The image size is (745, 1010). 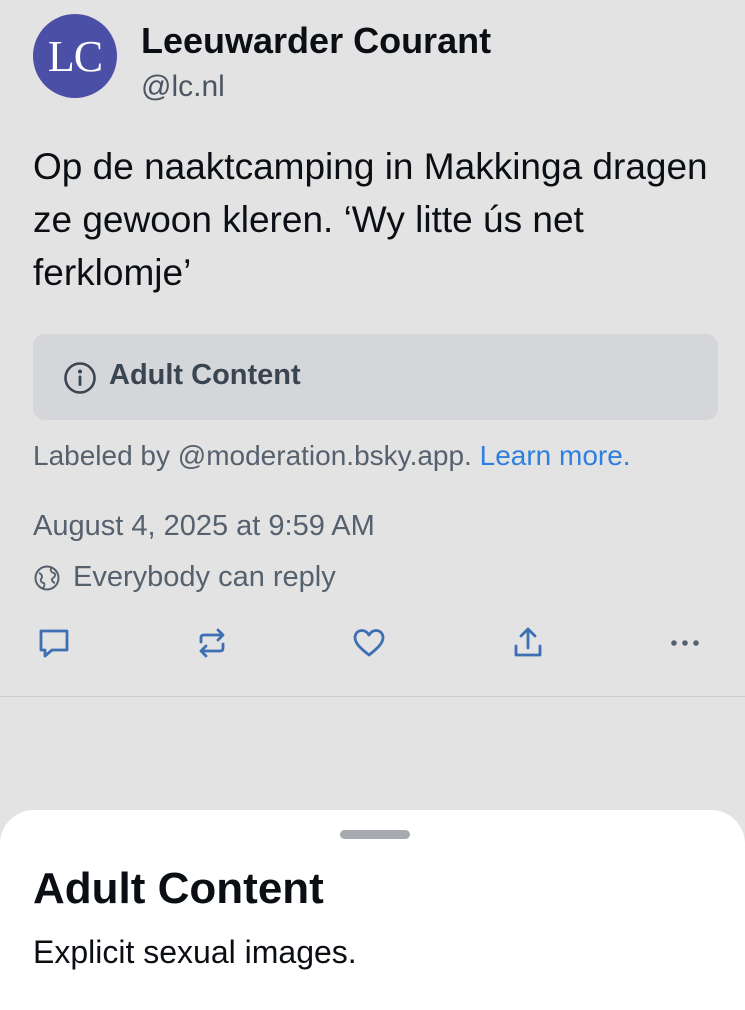 I want to click on post-actions, so click(x=372, y=645).